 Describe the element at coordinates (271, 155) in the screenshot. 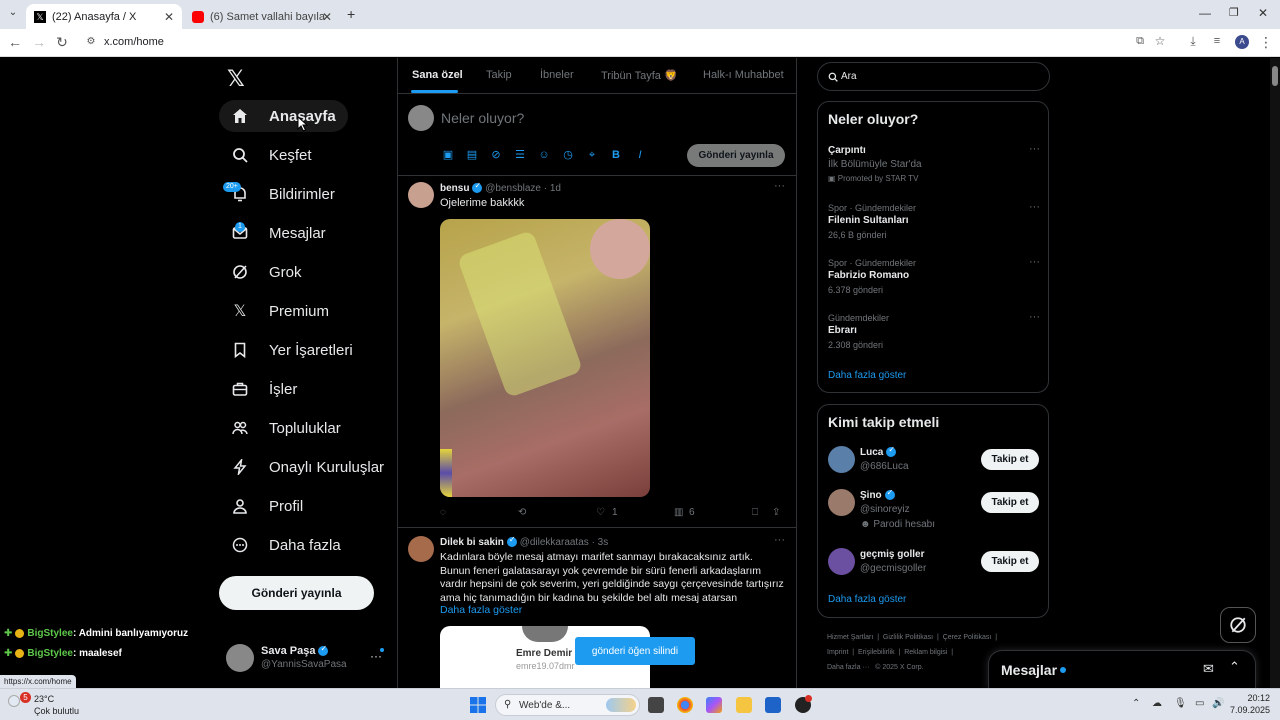

I see `sidebar-item-explore: Keşfet` at that location.